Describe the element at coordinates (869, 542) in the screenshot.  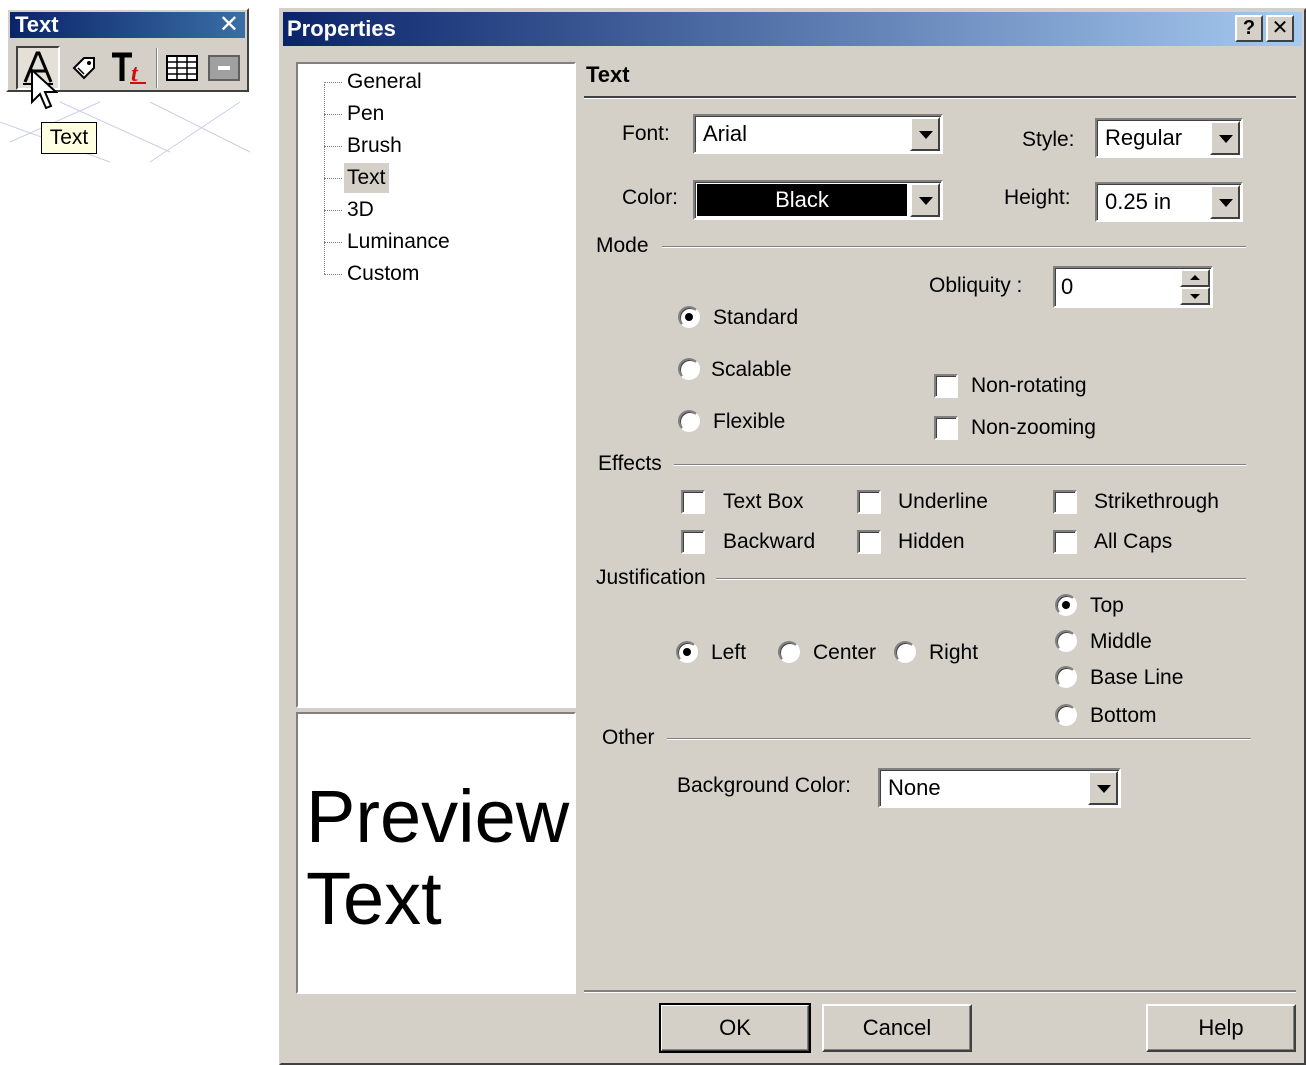
I see `hidden-checkbox` at that location.